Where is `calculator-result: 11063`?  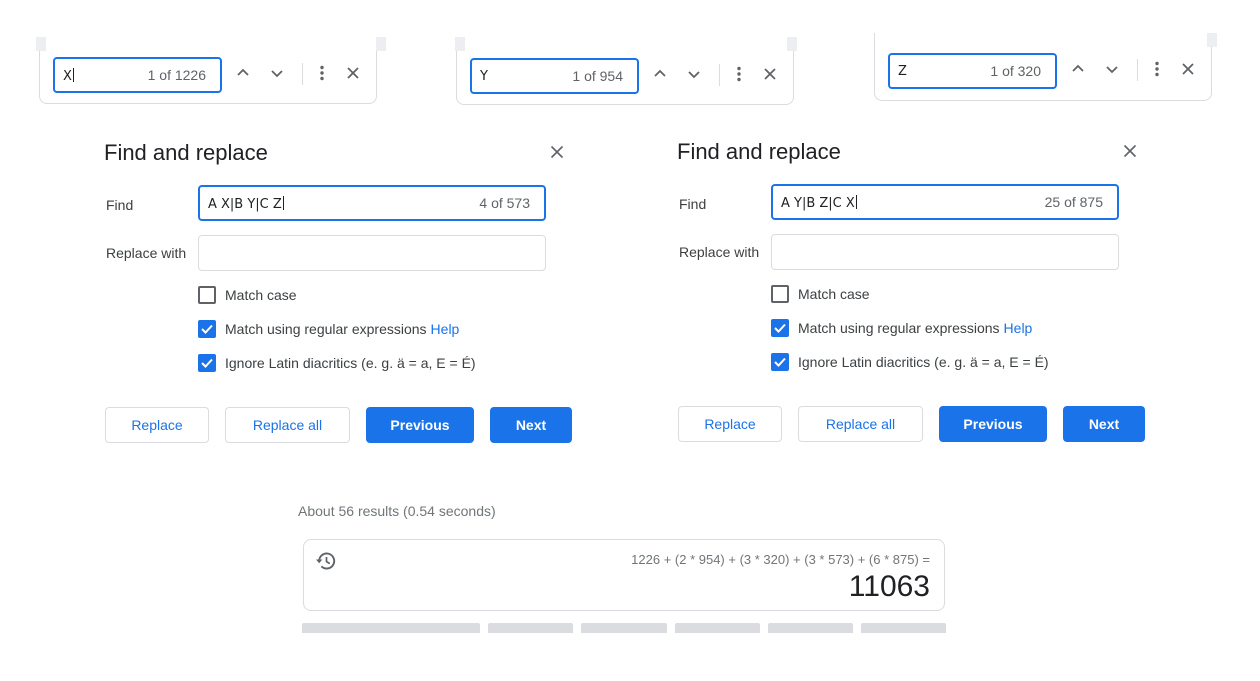
calculator-result: 11063 is located at coordinates (889, 586).